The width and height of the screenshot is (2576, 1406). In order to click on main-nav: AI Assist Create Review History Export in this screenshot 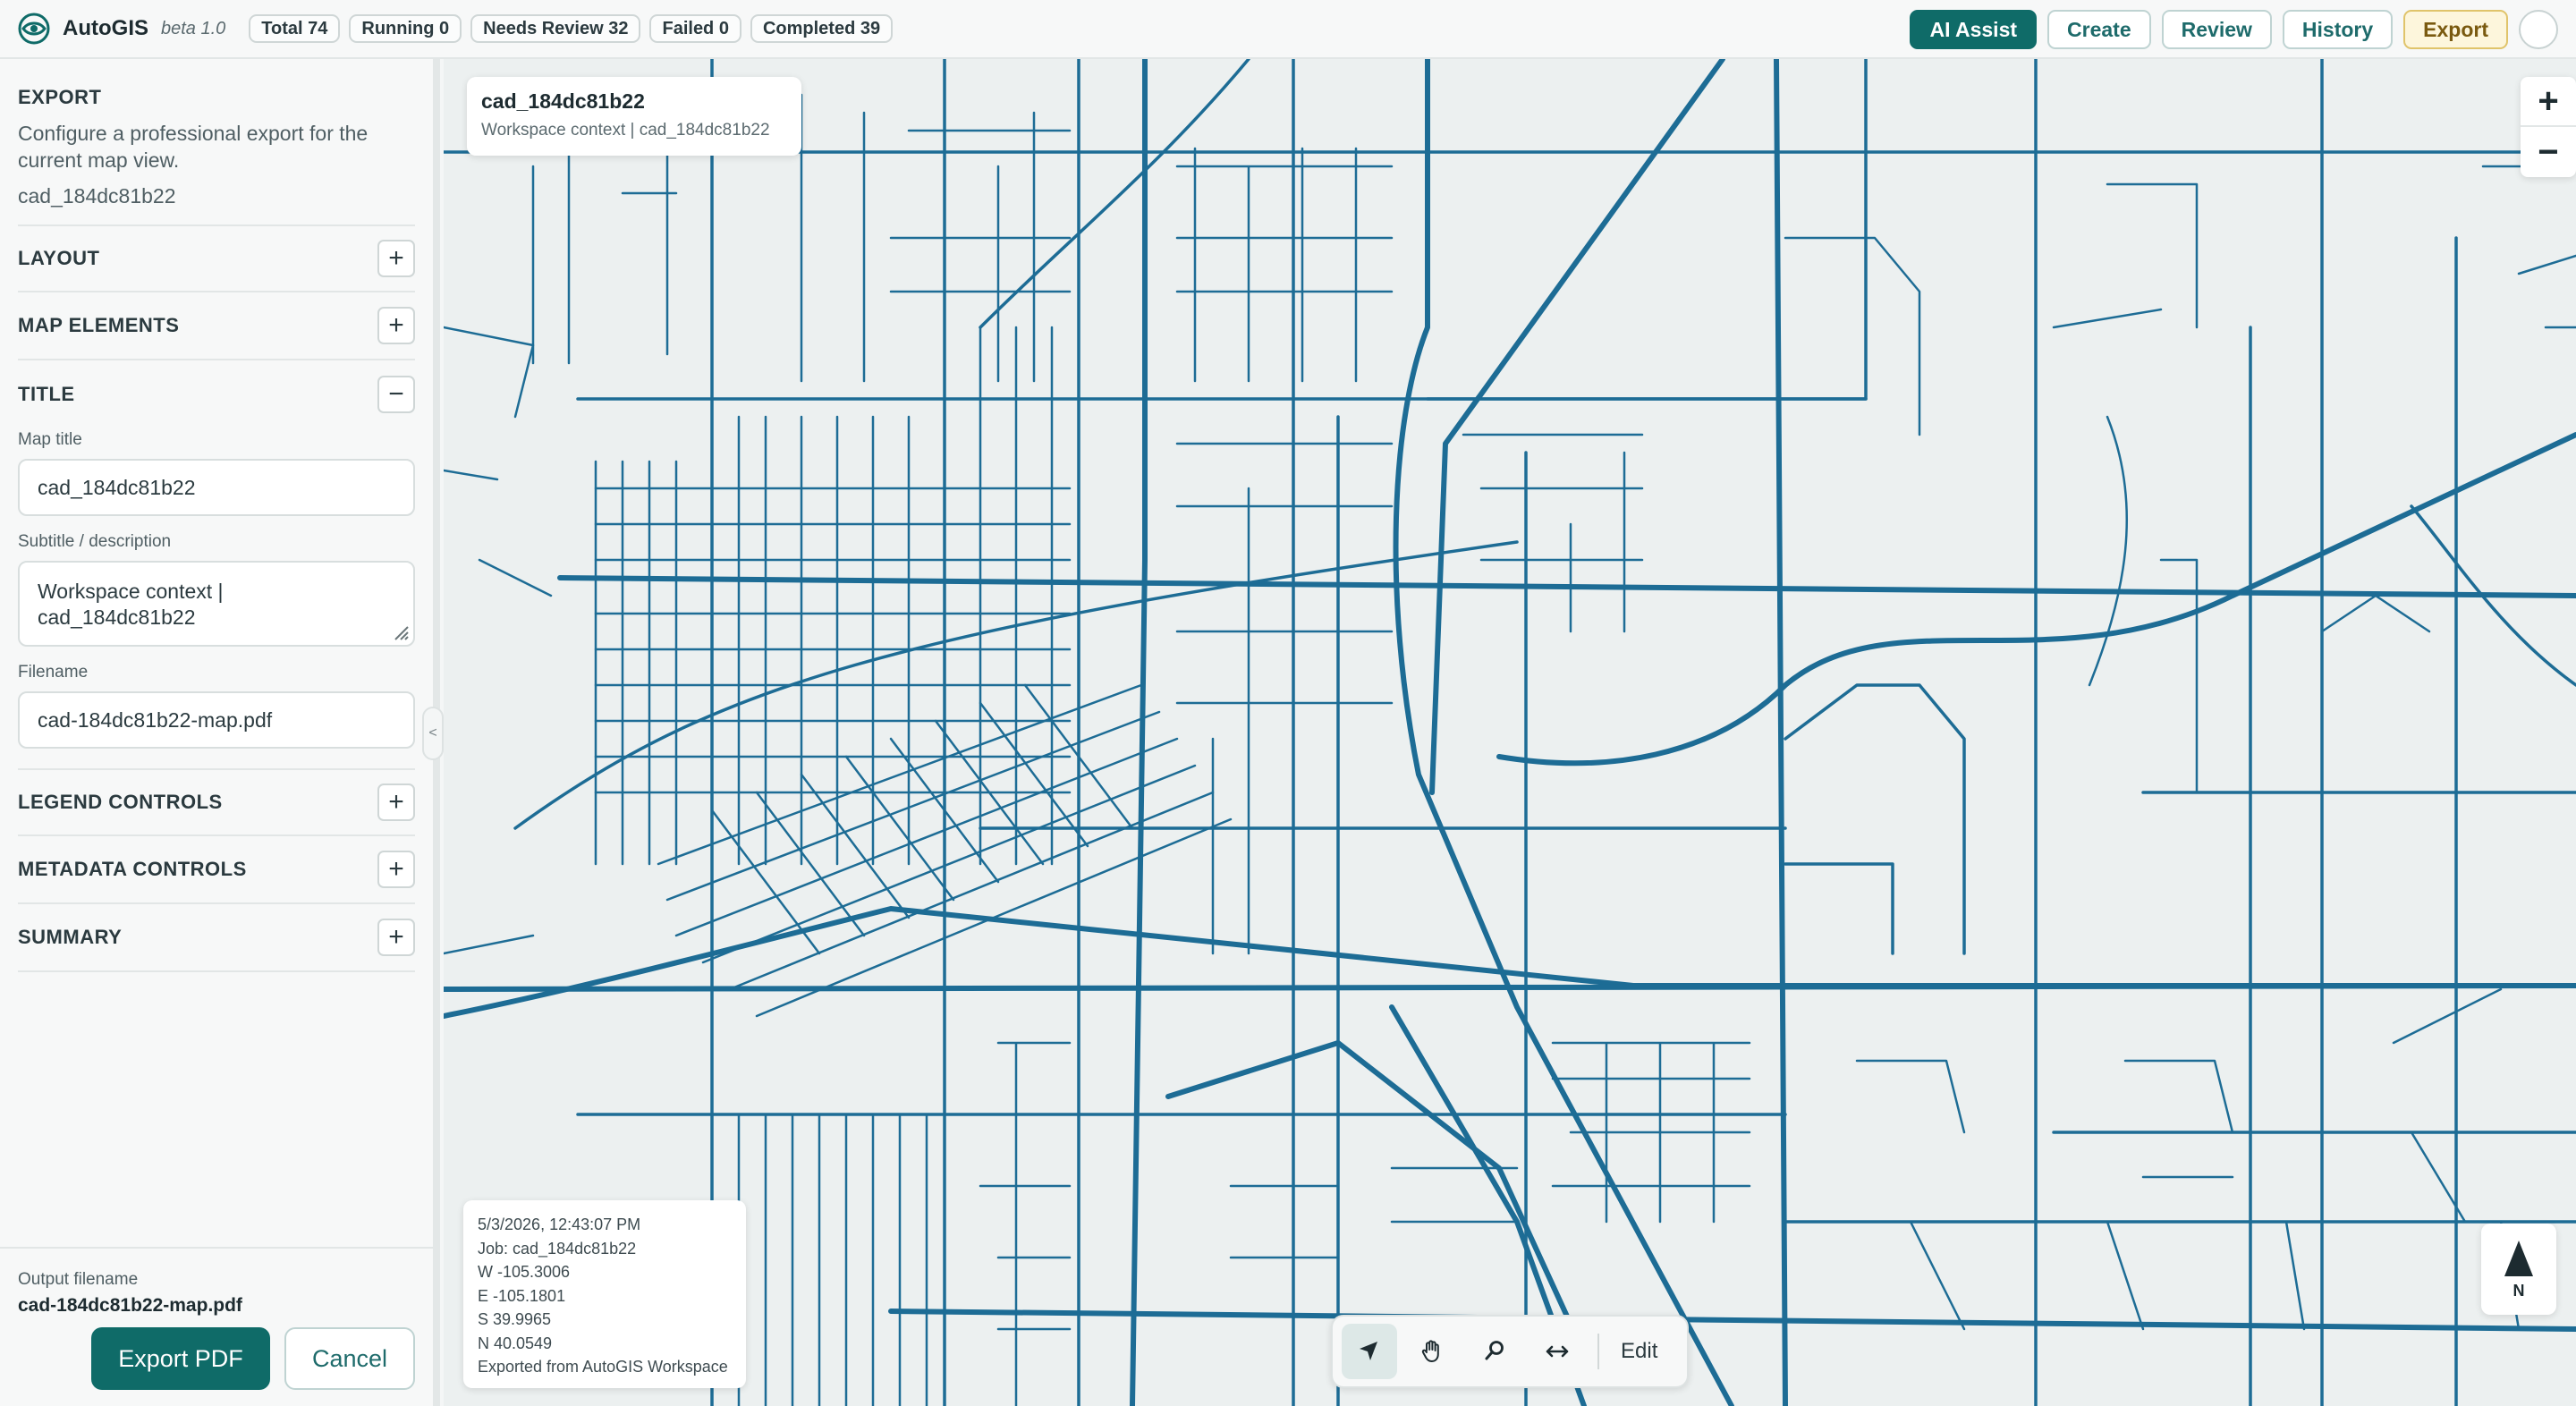, I will do `click(2243, 29)`.